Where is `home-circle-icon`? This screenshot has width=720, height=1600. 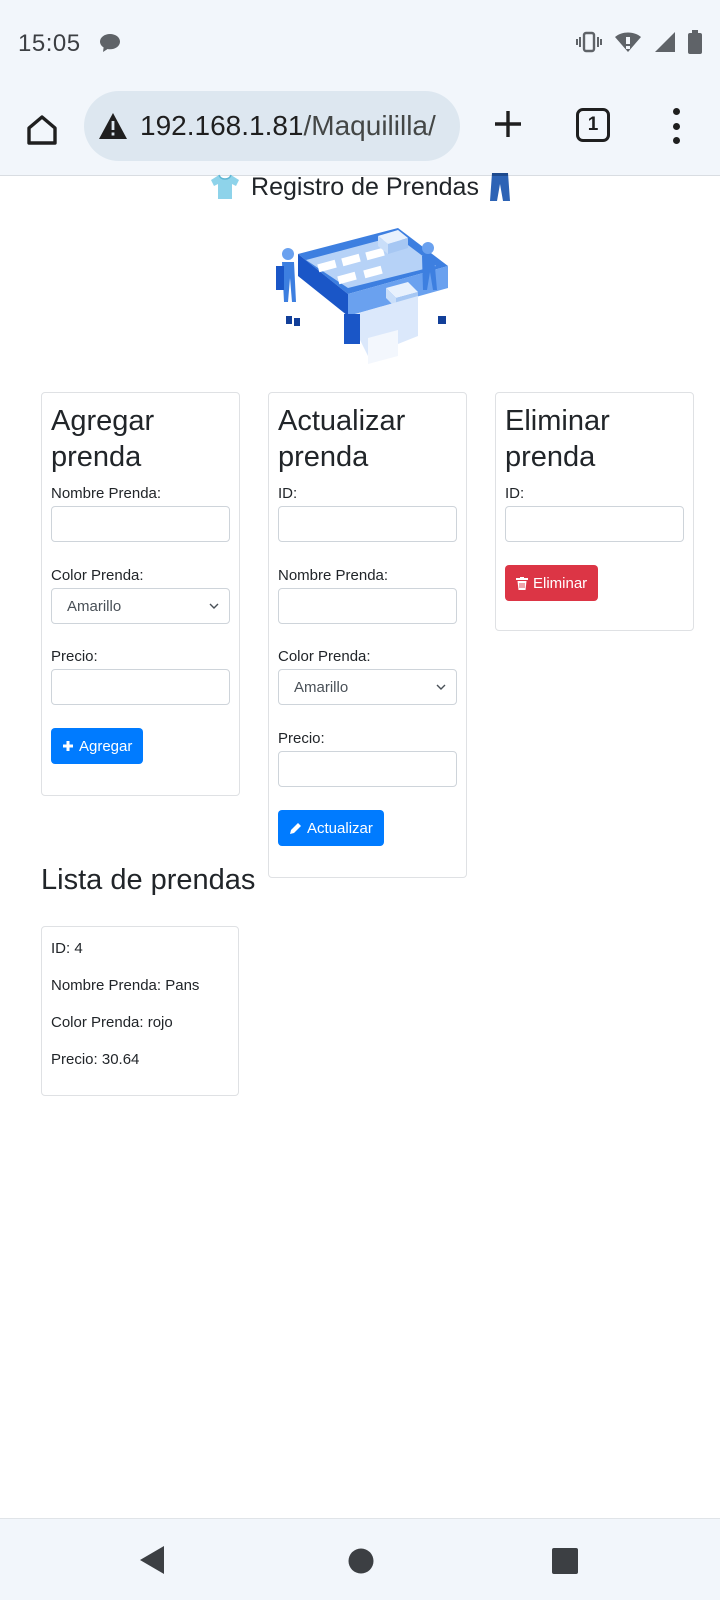
home-circle-icon is located at coordinates (361, 1561).